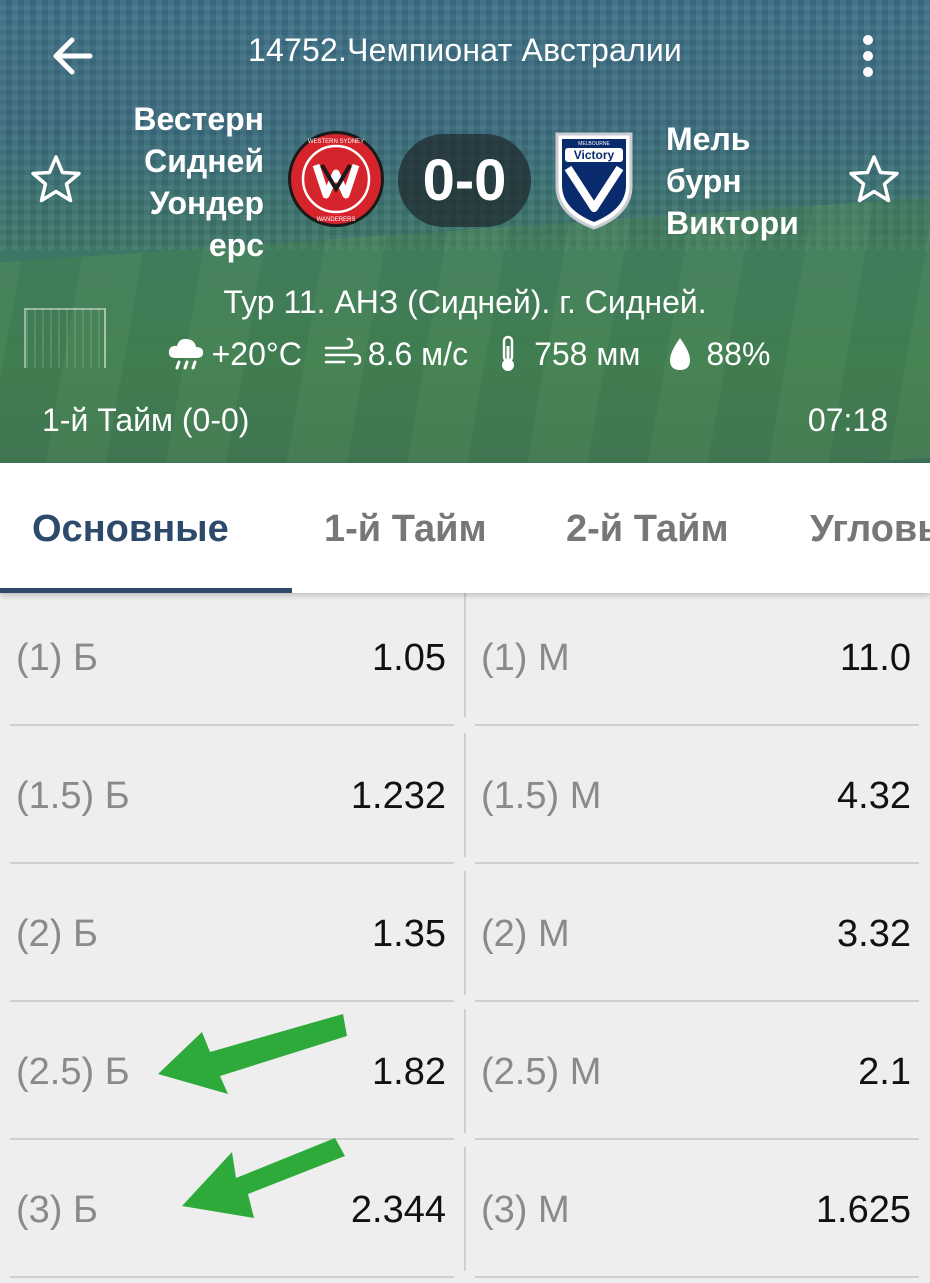 This screenshot has height=1283, width=930. I want to click on svg-text: MELBOURNE, so click(594, 144).